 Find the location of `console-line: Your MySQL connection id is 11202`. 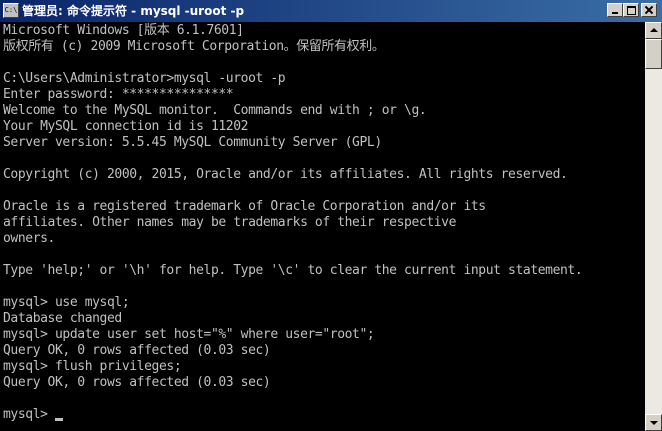

console-line: Your MySQL connection id is 11202 is located at coordinates (126, 126).